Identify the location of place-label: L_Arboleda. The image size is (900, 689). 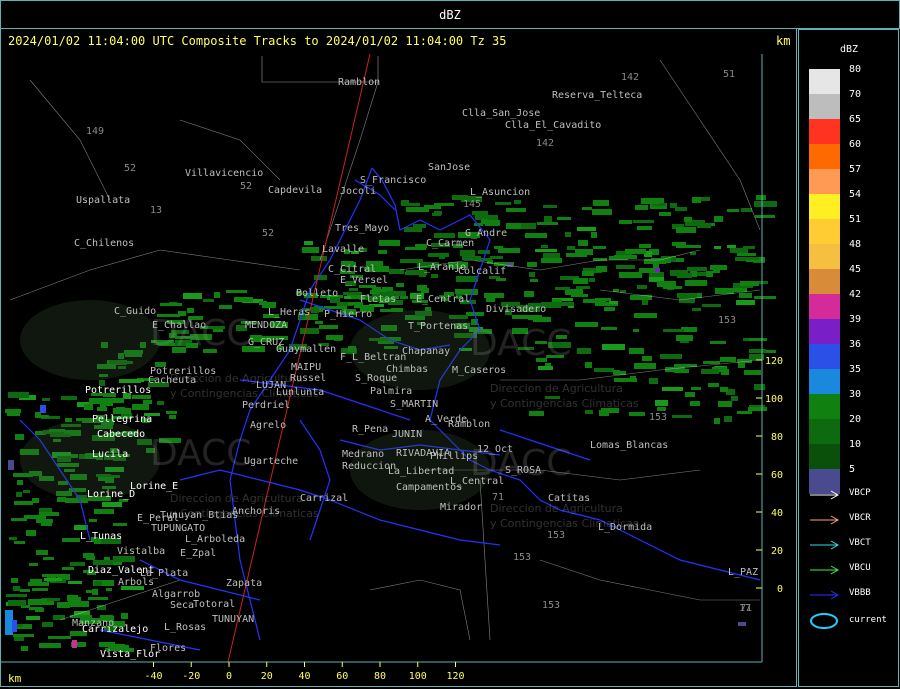
(215, 539).